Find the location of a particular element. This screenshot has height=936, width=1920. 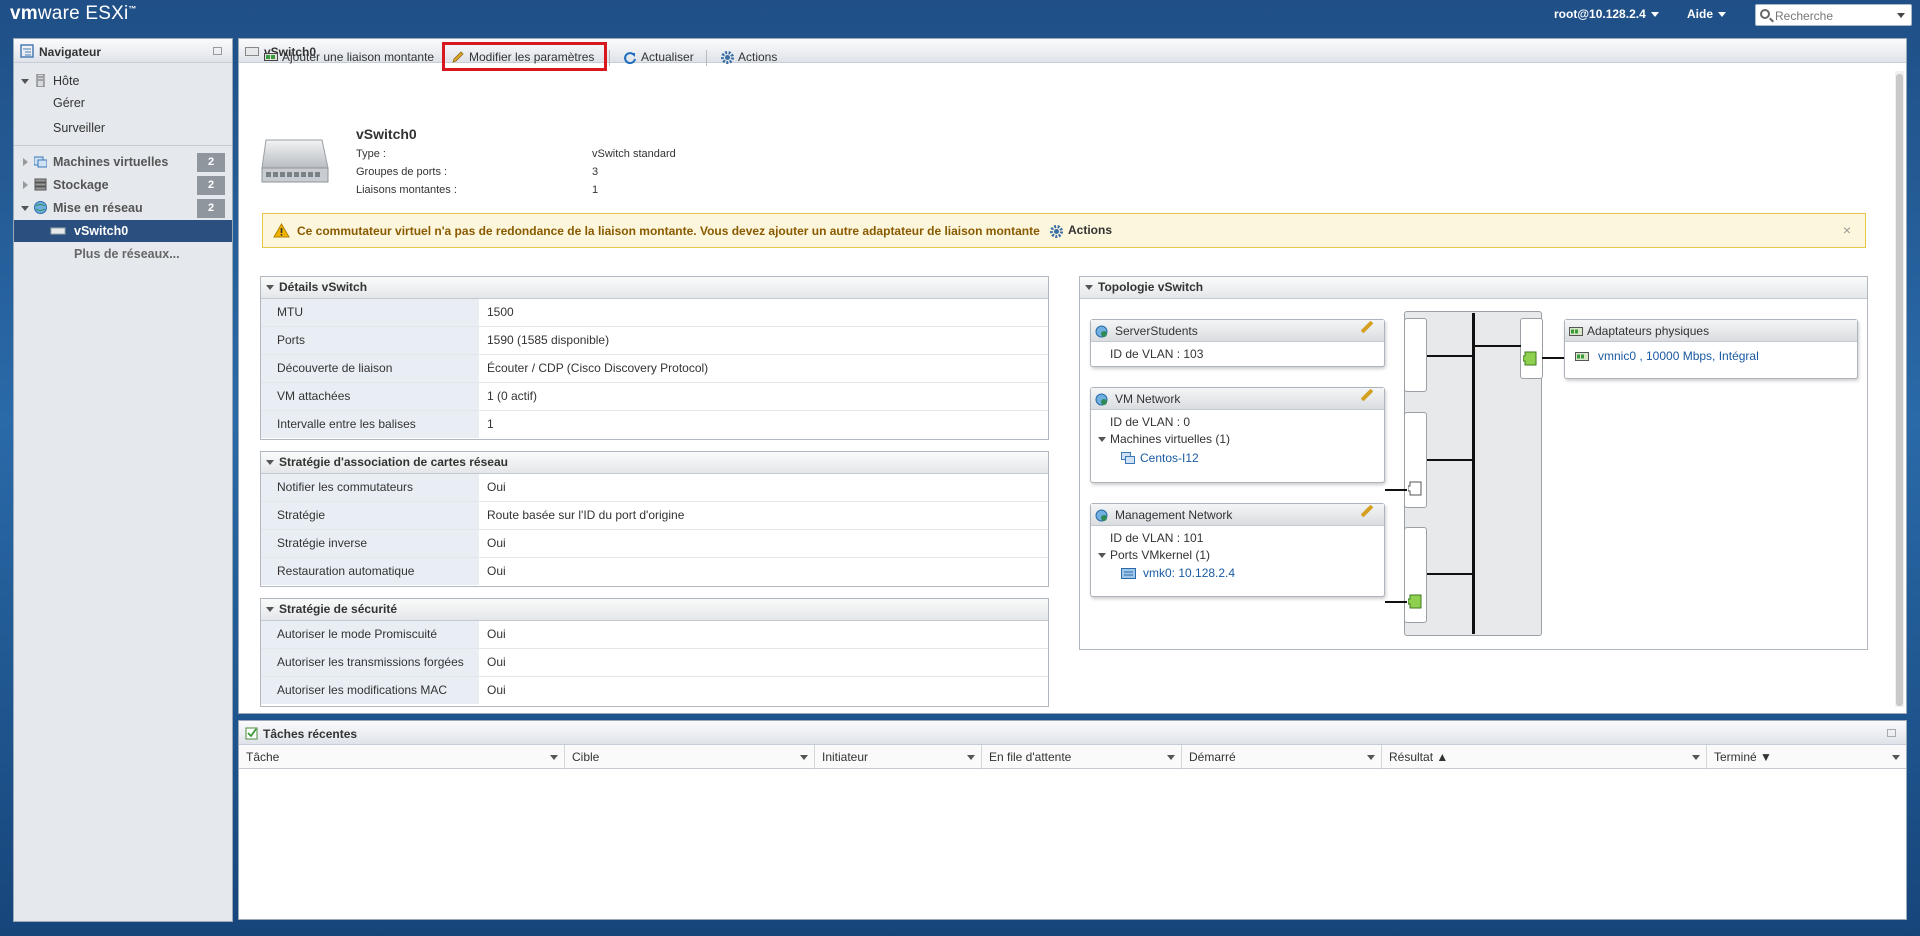

user-label: root@10.128.2.4 is located at coordinates (1600, 14).